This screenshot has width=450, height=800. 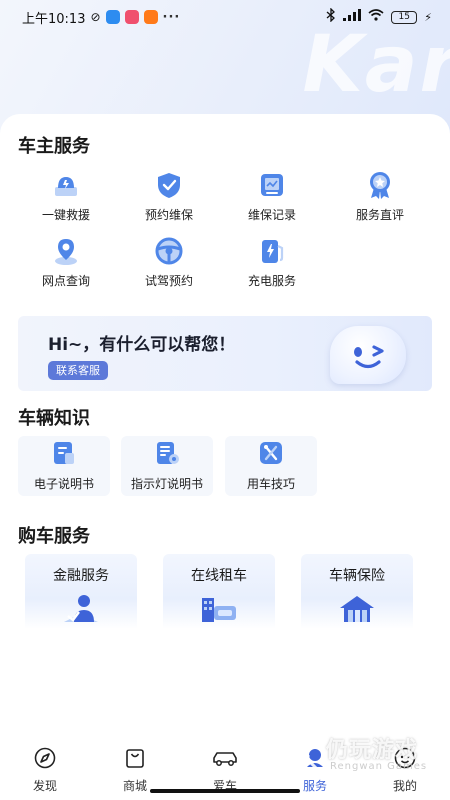 I want to click on knowledge-indicator-manual: 指示灯说明书, so click(x=167, y=466).